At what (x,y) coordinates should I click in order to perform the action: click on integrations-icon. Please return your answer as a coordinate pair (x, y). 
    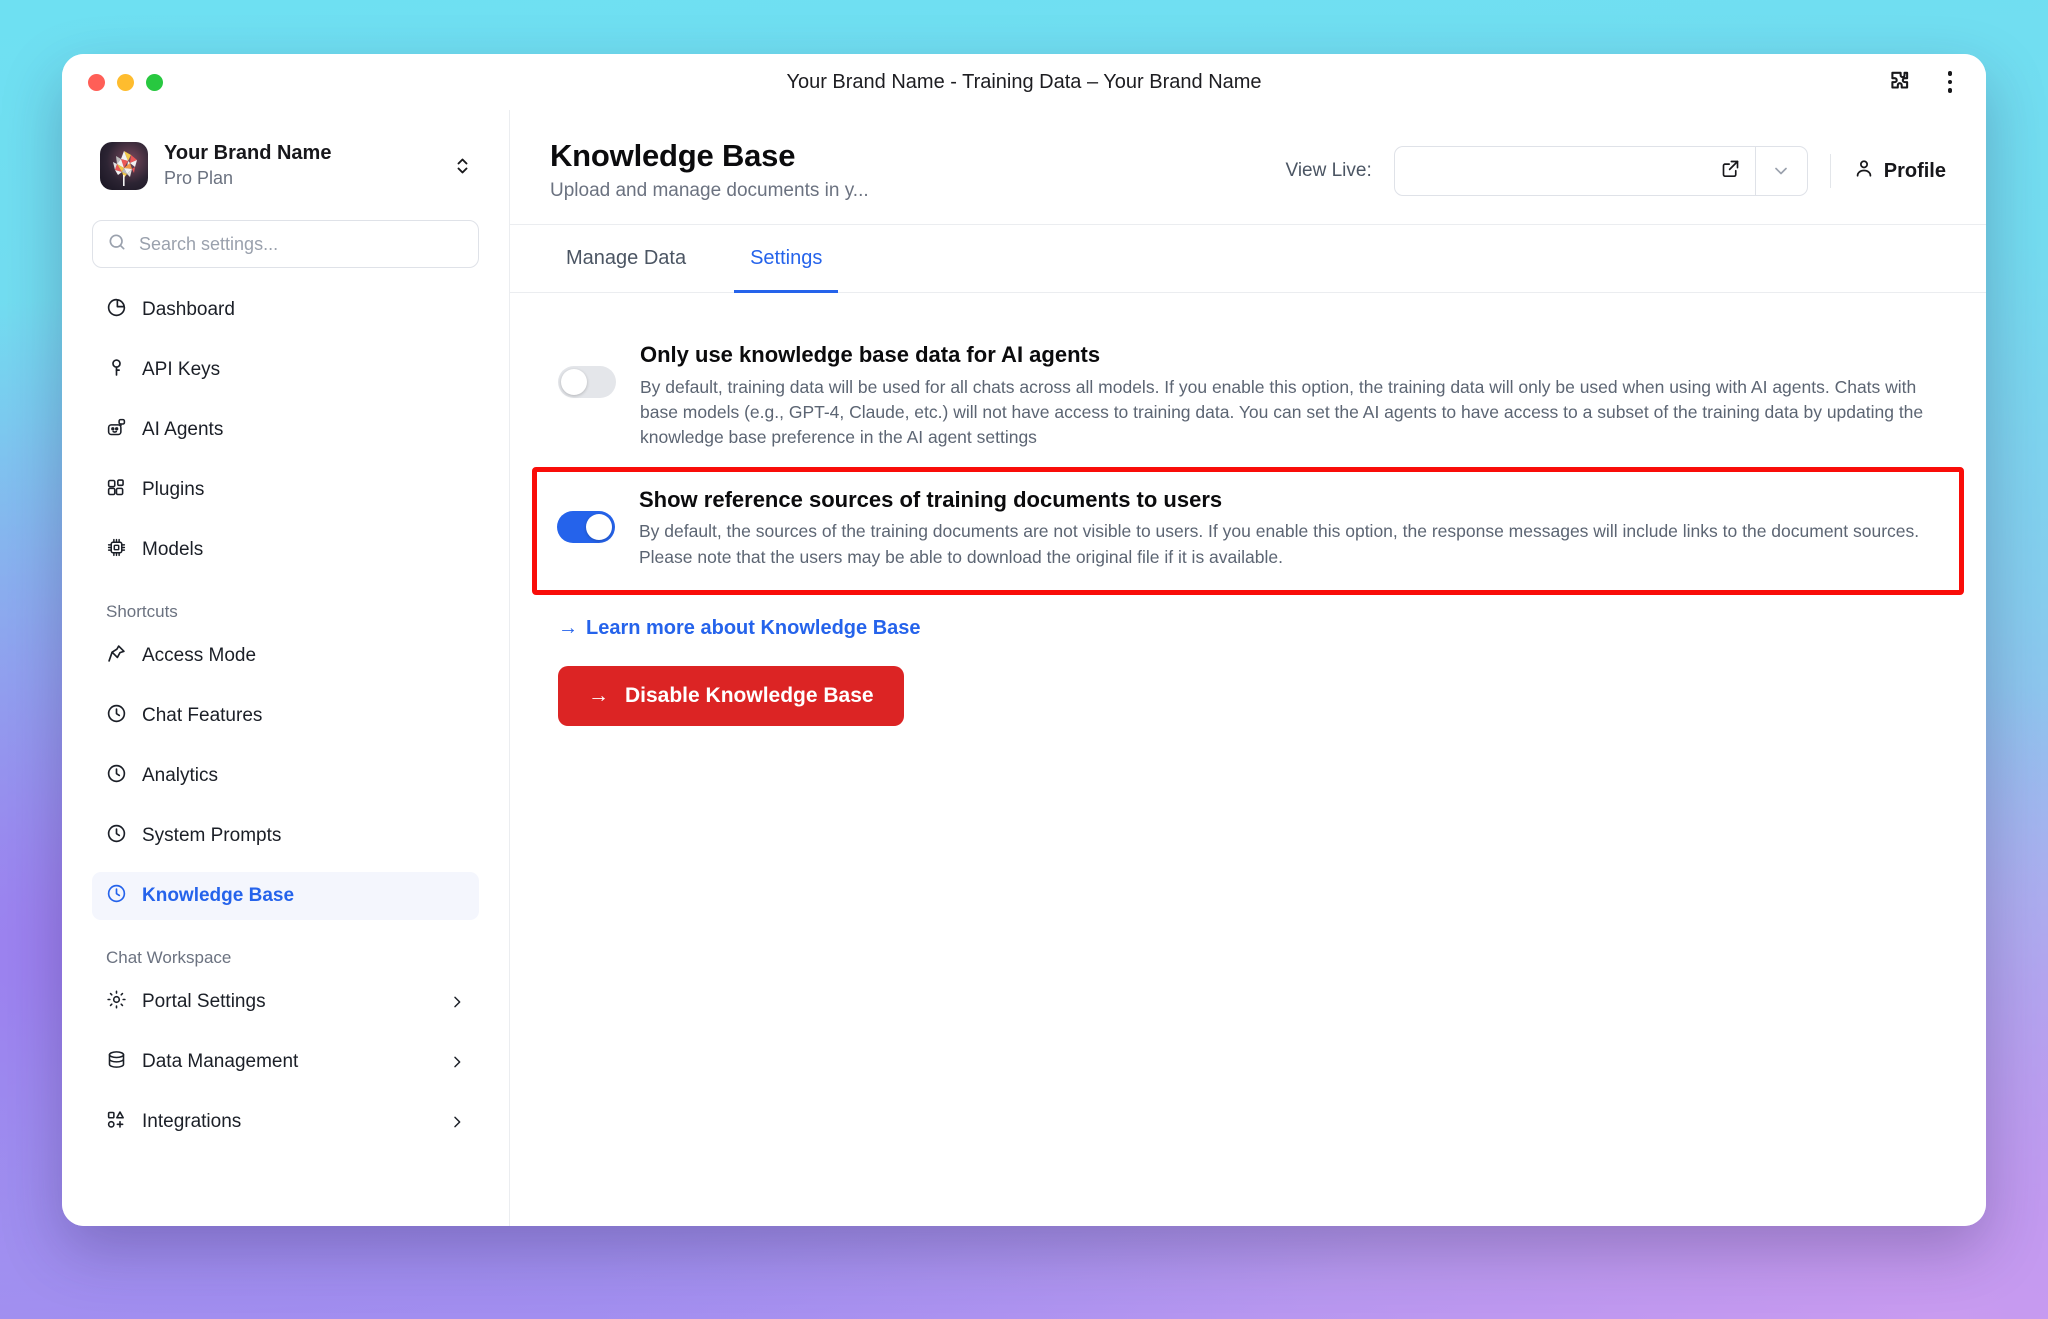
    Looking at the image, I should click on (116, 1122).